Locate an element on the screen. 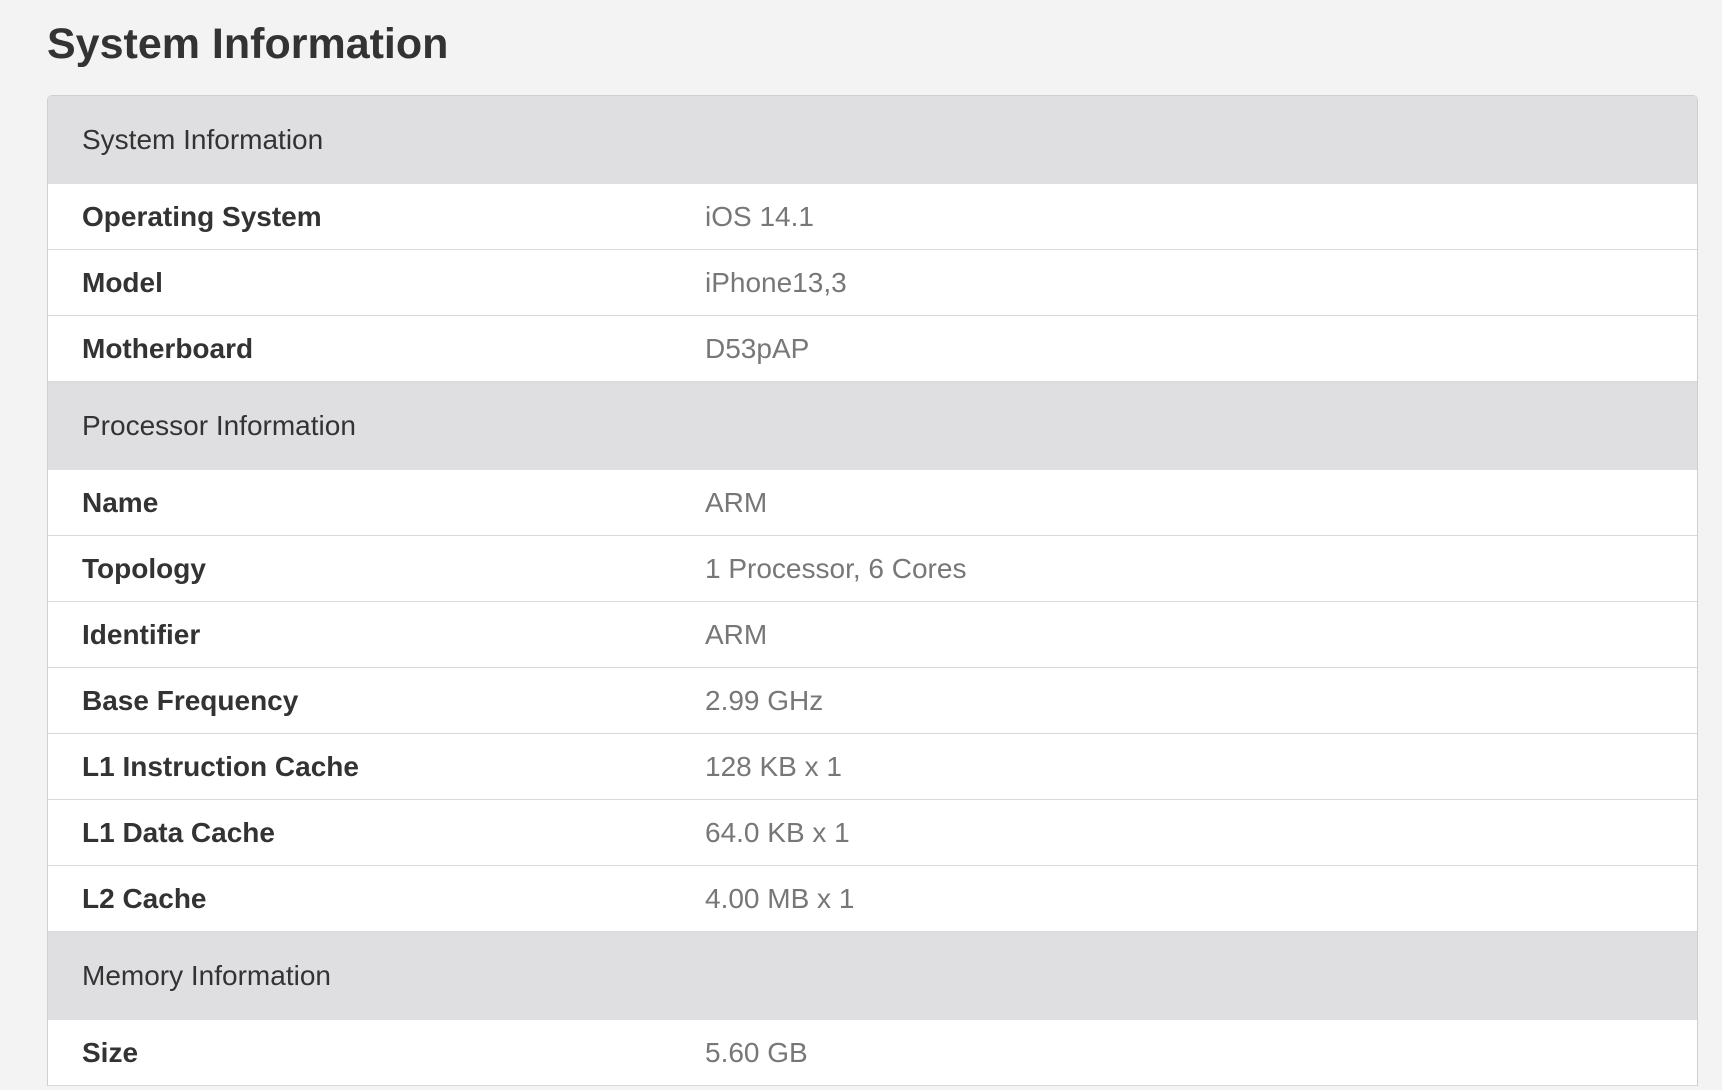  row-value: 64.0 KB x 1 is located at coordinates (777, 832).